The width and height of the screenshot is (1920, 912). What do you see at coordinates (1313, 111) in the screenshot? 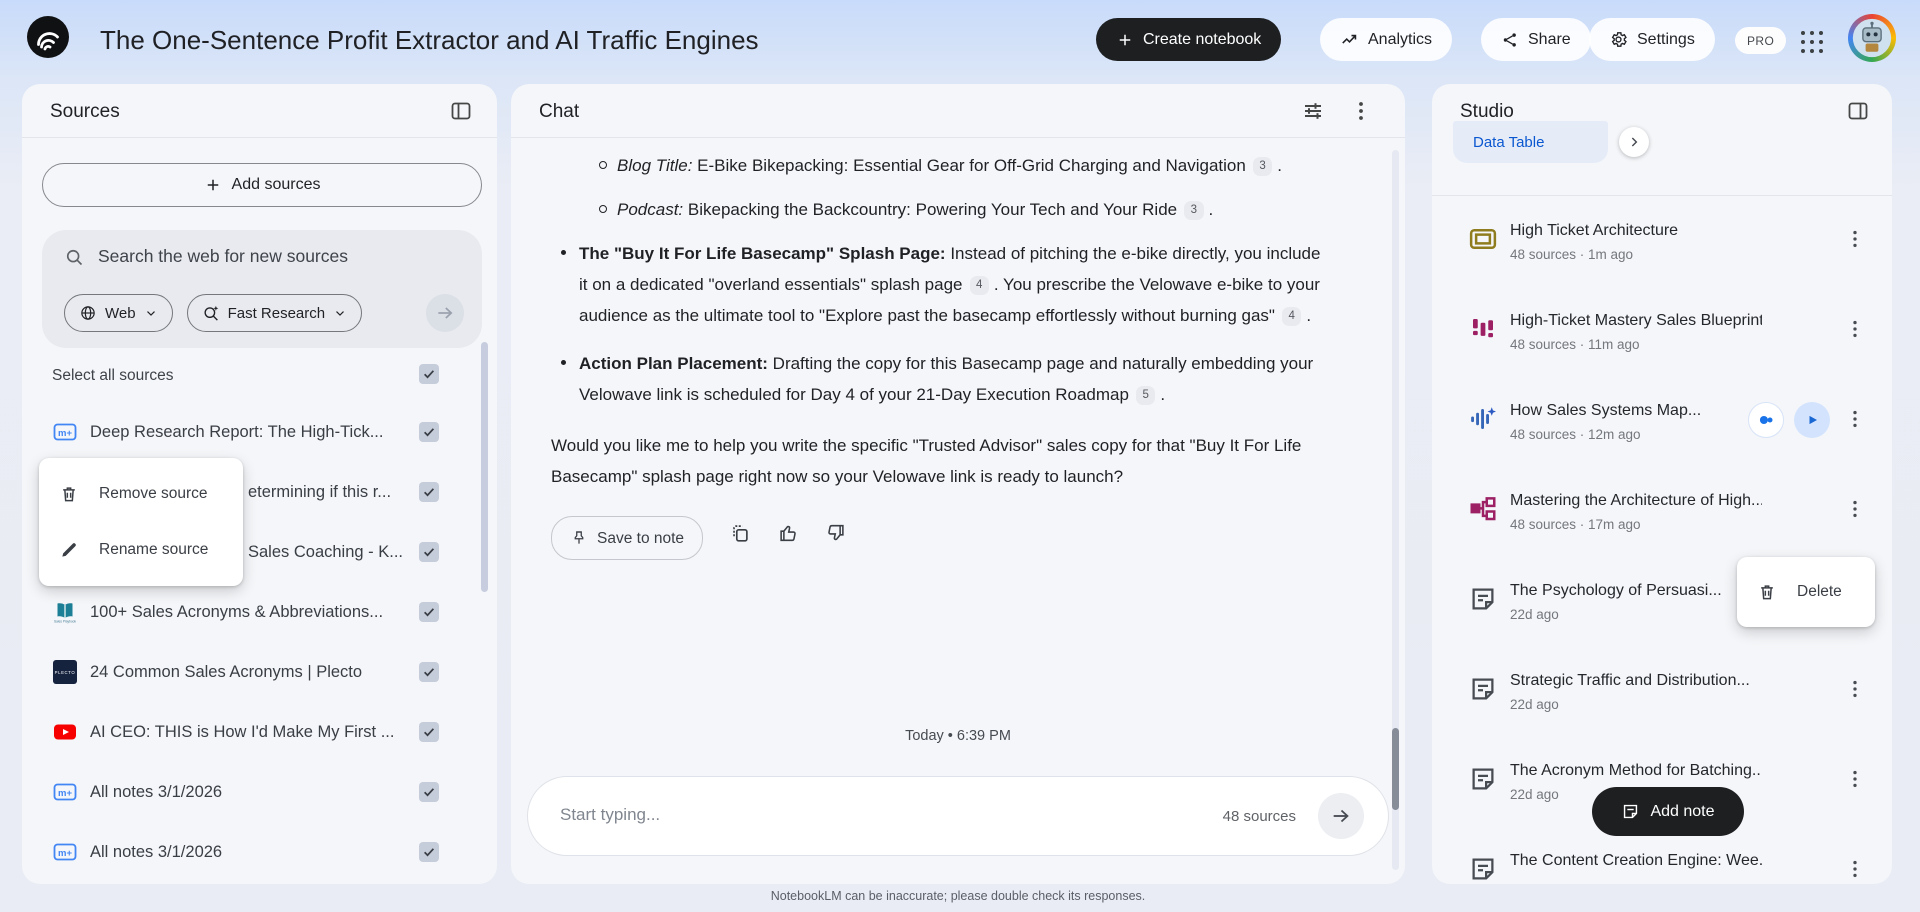
I see `chat-settings-icon` at bounding box center [1313, 111].